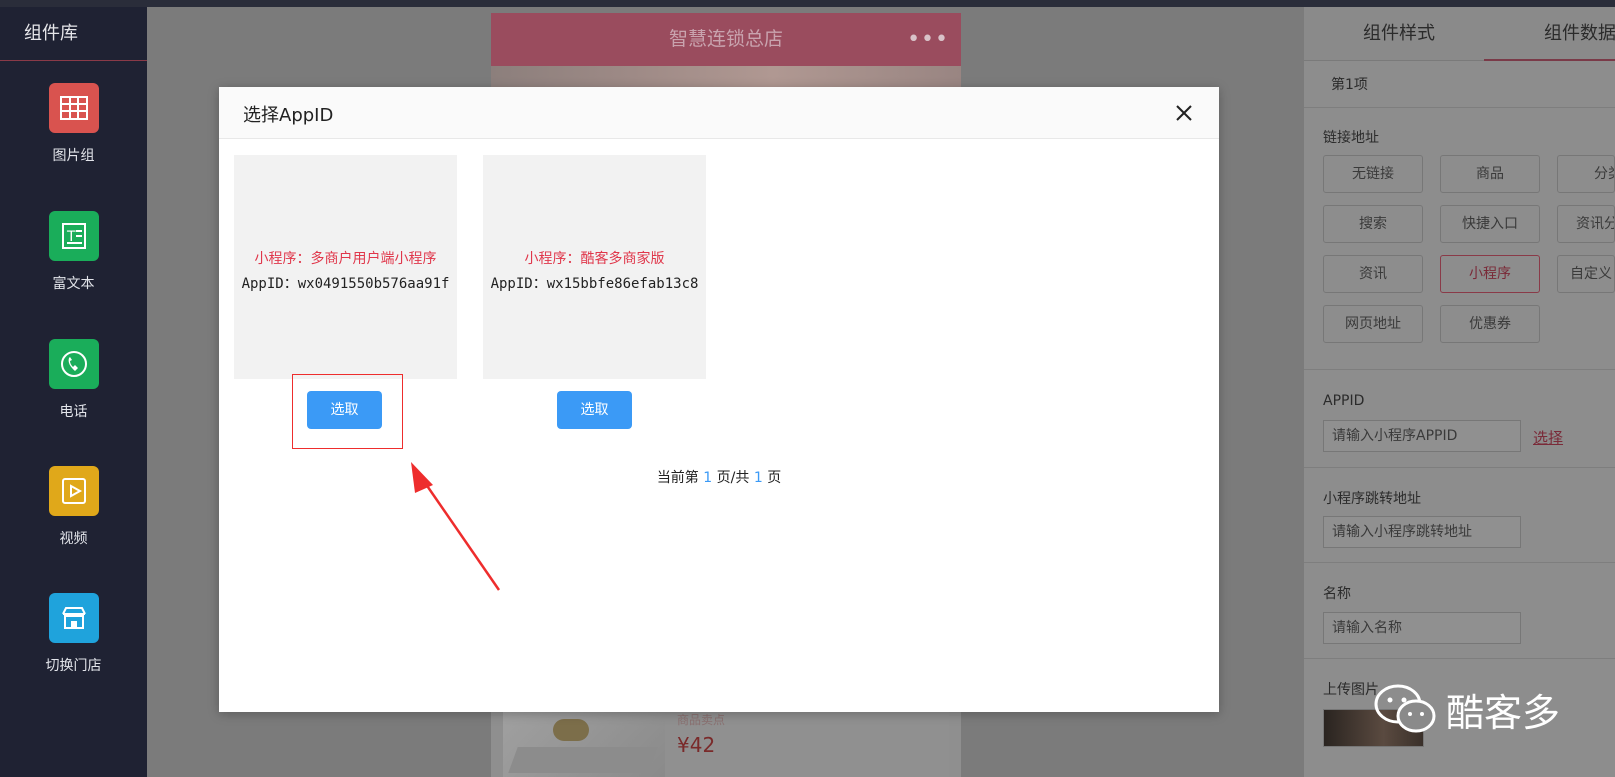 Image resolution: width=1615 pixels, height=777 pixels. Describe the element at coordinates (1373, 224) in the screenshot. I see `link-search-button: 搜索` at that location.